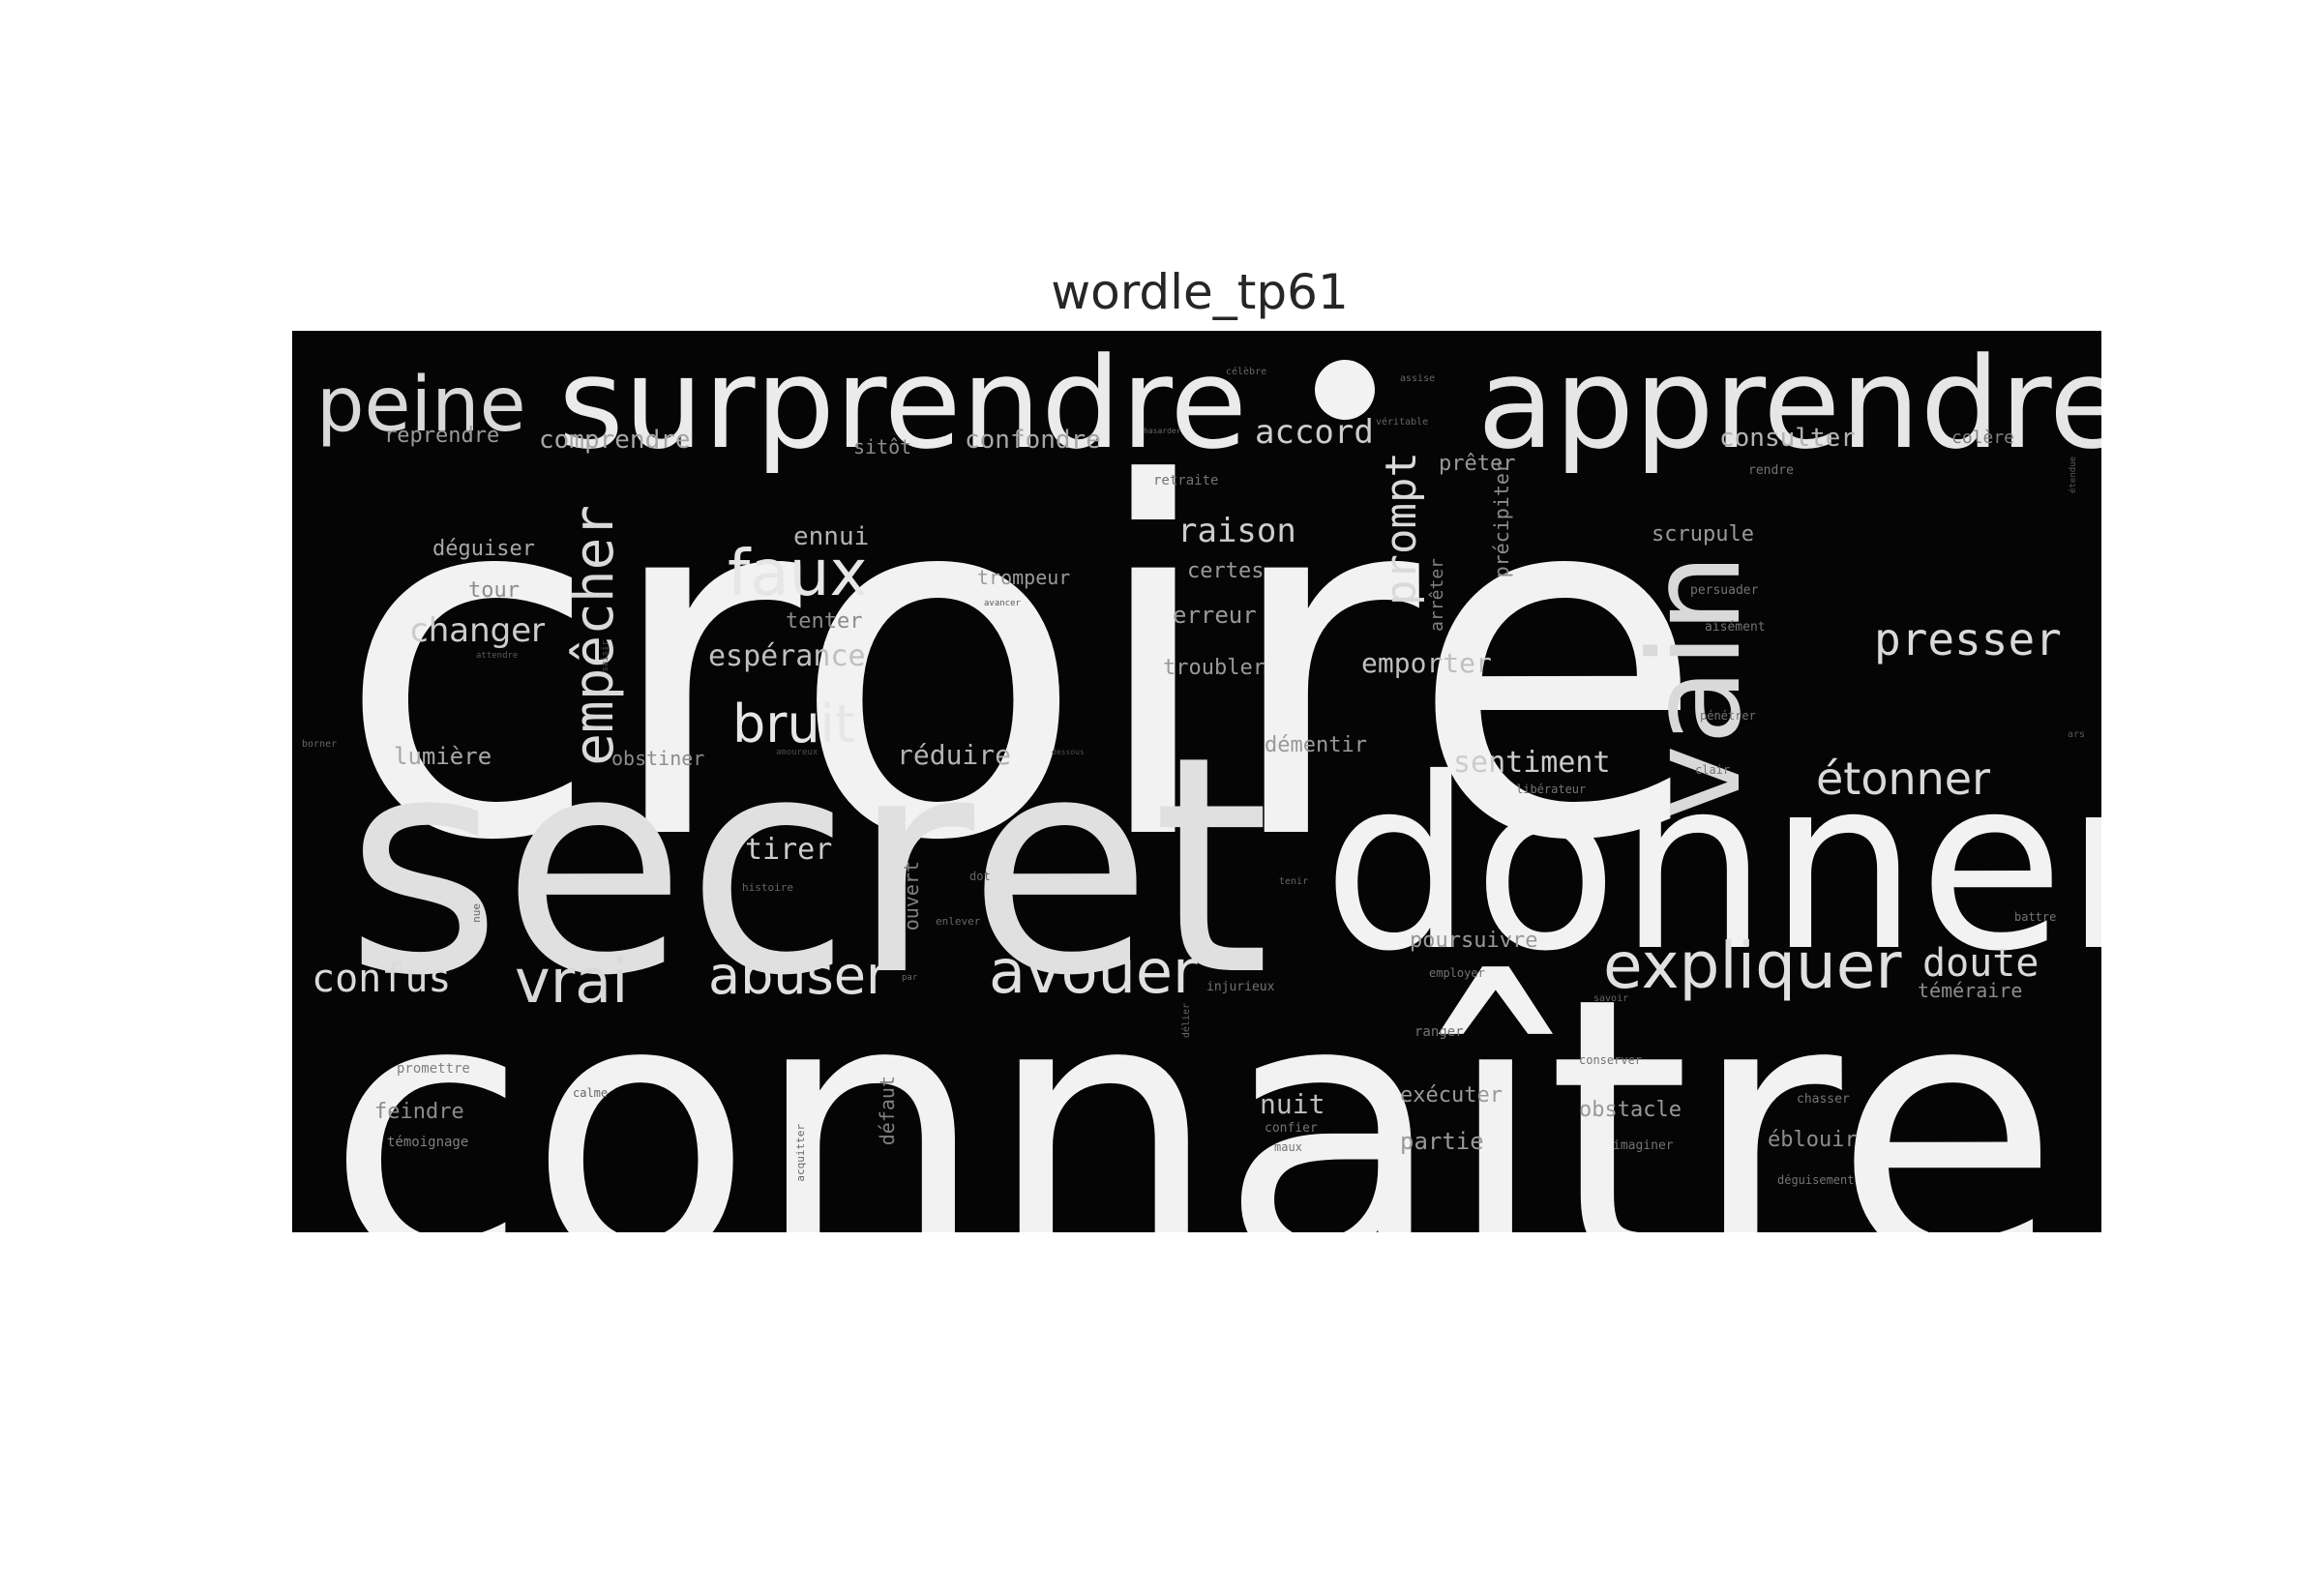 Image resolution: width=2322 pixels, height=1596 pixels. Describe the element at coordinates (1314, 432) in the screenshot. I see `word-accord: accord` at that location.